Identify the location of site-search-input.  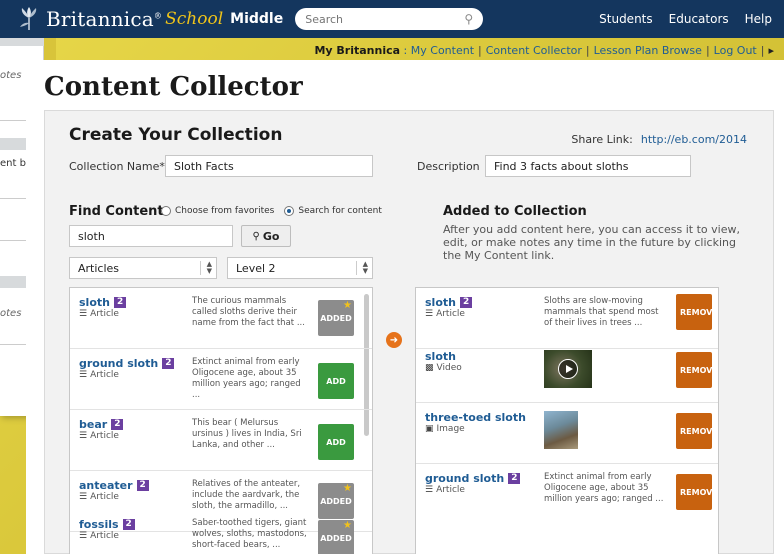
(370, 19).